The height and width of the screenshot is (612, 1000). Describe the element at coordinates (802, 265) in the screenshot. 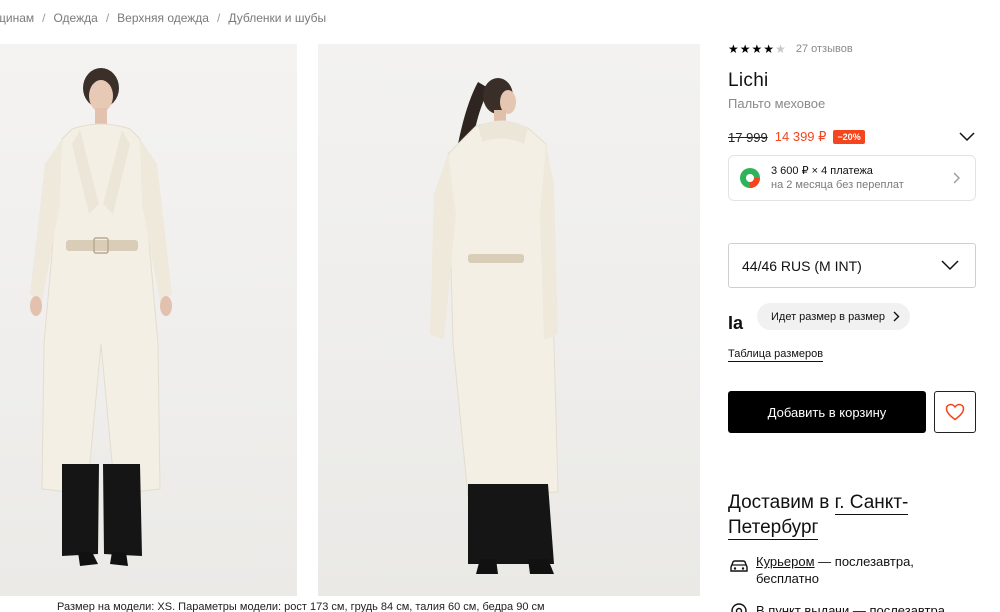

I see `size-selected-value: 44/46 RUS (M INT)` at that location.